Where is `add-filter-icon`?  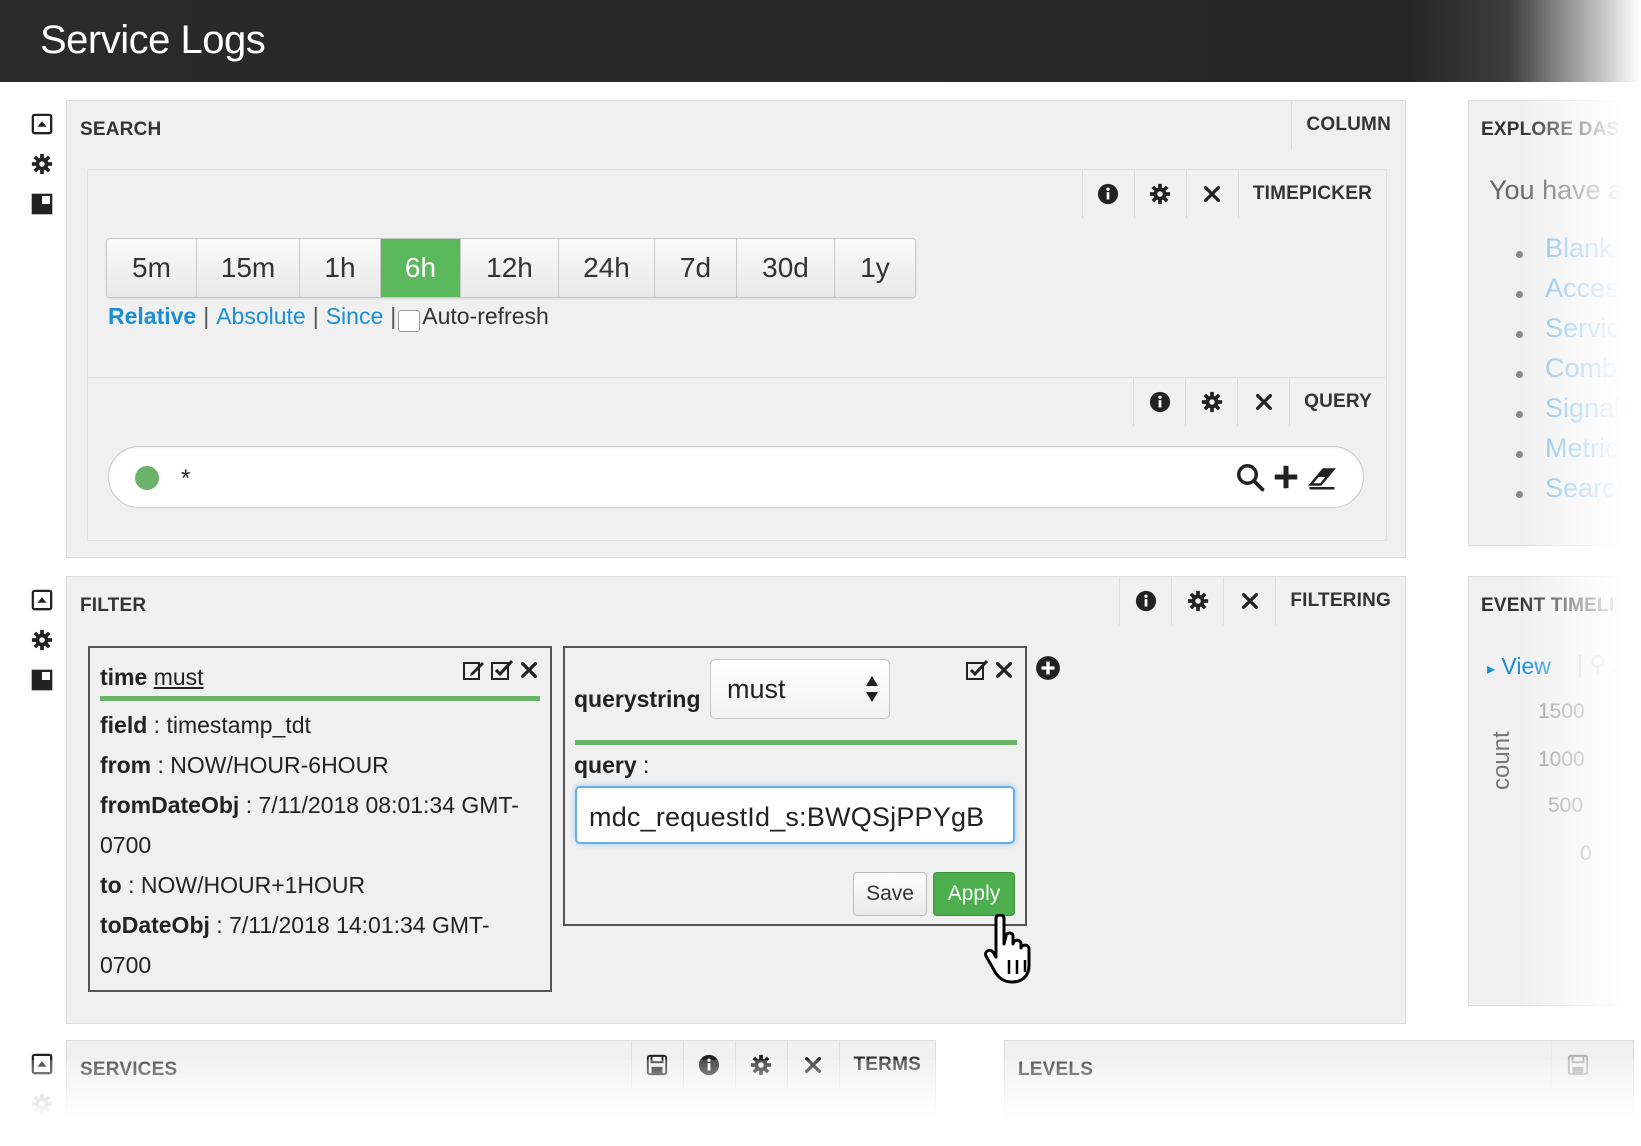
add-filter-icon is located at coordinates (1048, 668).